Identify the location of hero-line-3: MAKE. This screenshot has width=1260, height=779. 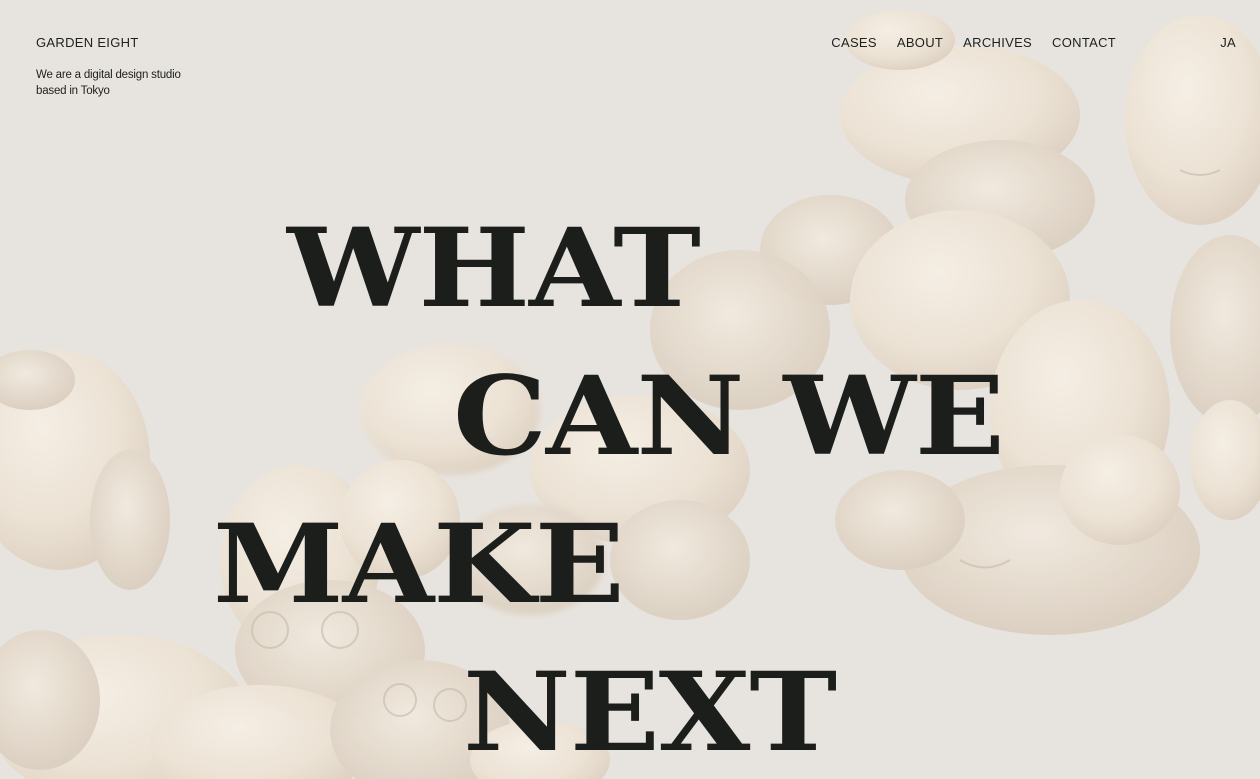
(419, 563).